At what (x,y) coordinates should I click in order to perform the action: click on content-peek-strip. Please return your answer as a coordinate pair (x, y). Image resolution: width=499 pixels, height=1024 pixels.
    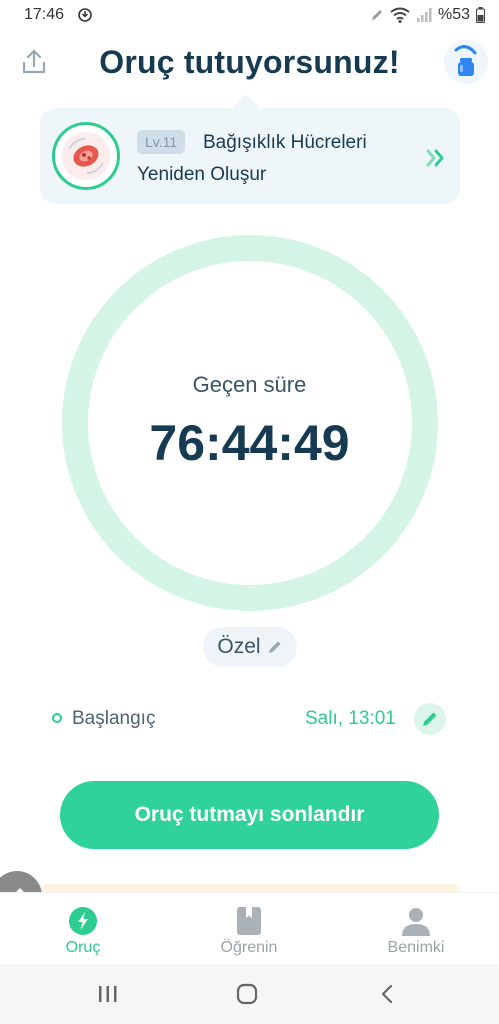
    Looking at the image, I should click on (250, 888).